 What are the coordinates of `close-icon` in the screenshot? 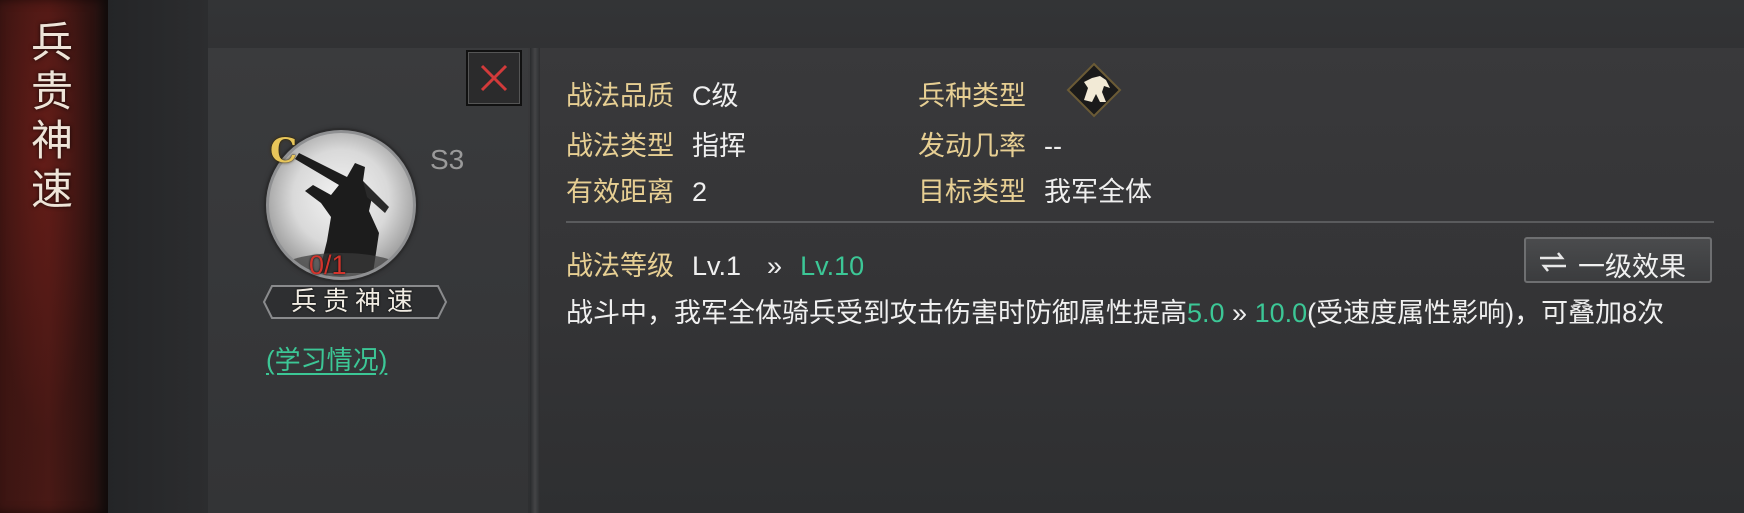 It's located at (494, 78).